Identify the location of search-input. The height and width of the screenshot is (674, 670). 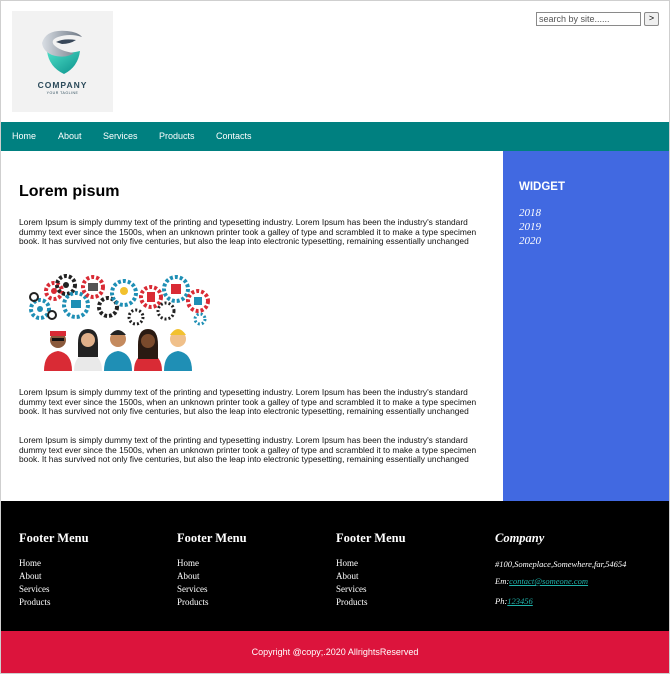
(588, 19).